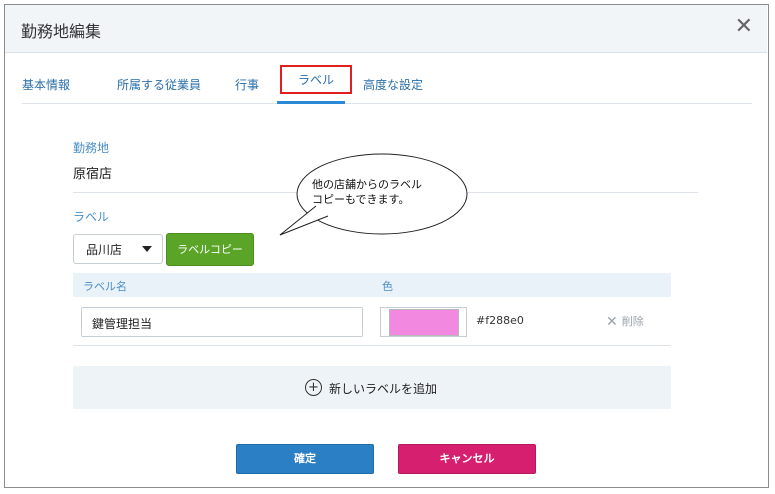 This screenshot has height=494, width=775. What do you see at coordinates (222, 322) in the screenshot?
I see `label-name-input: 鍵管理担当` at bounding box center [222, 322].